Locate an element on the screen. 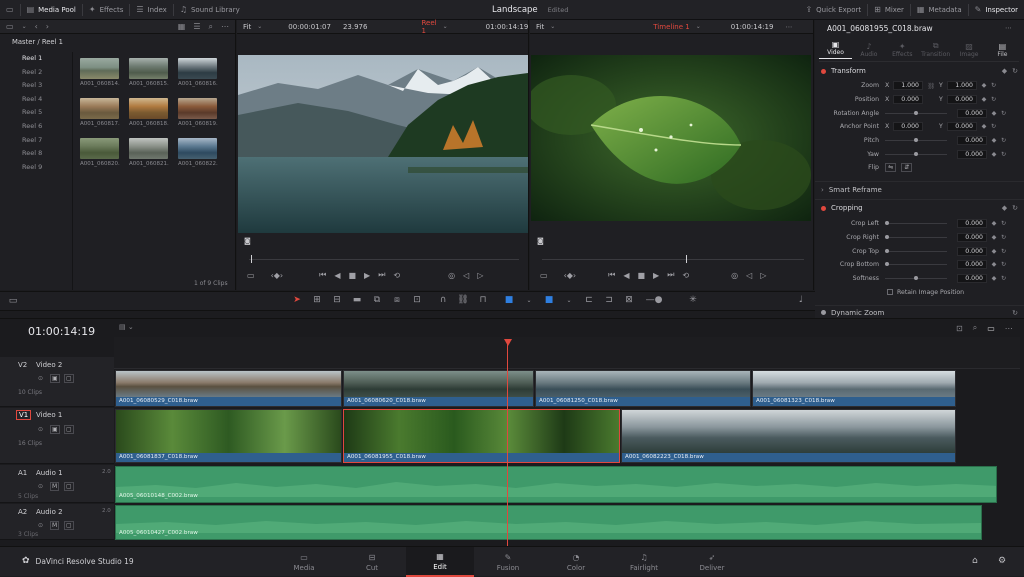  insert-clip-icon: ⧉ is located at coordinates (377, 300).